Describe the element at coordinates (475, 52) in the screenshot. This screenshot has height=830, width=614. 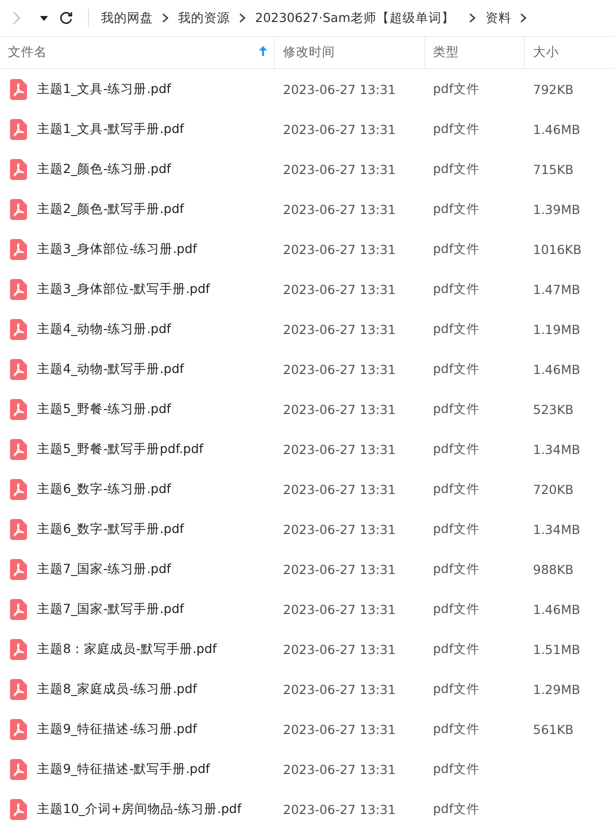
I see `column-header: 类型` at that location.